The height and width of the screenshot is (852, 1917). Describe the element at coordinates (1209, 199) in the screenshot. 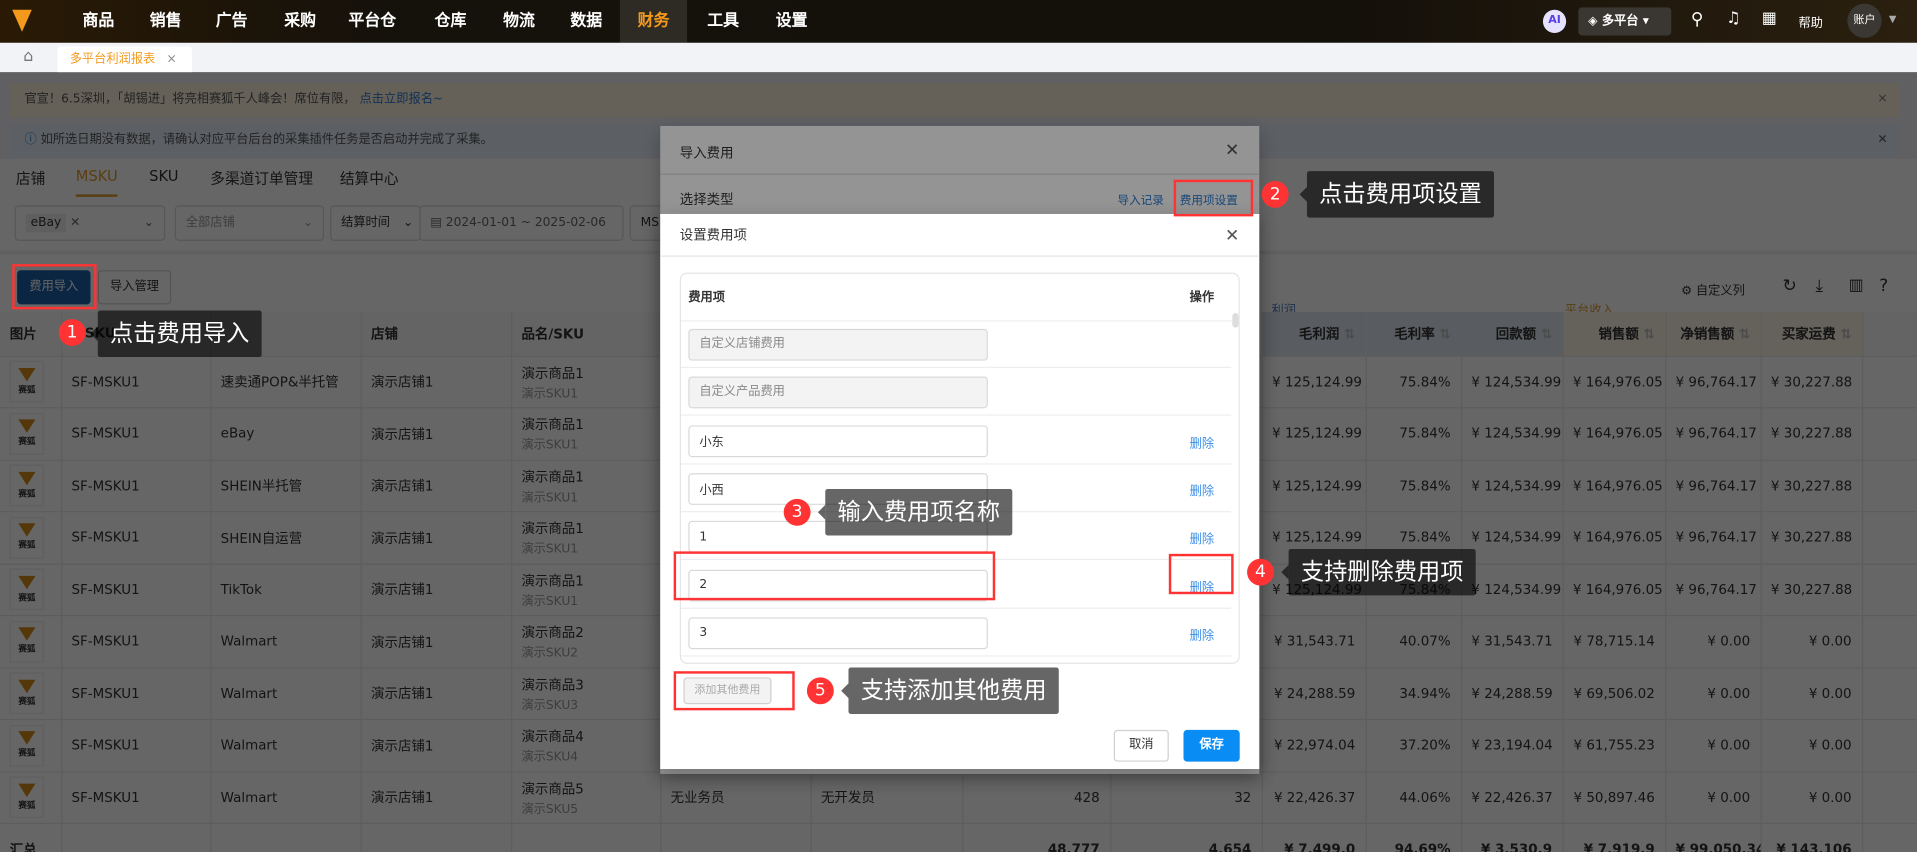

I see `fee-settings-link: 费用项设置` at that location.